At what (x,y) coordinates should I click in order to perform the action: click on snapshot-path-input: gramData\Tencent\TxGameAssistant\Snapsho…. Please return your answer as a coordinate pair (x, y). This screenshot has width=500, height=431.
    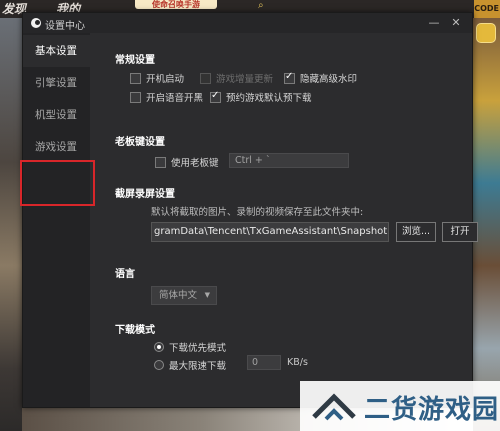
    Looking at the image, I should click on (270, 232).